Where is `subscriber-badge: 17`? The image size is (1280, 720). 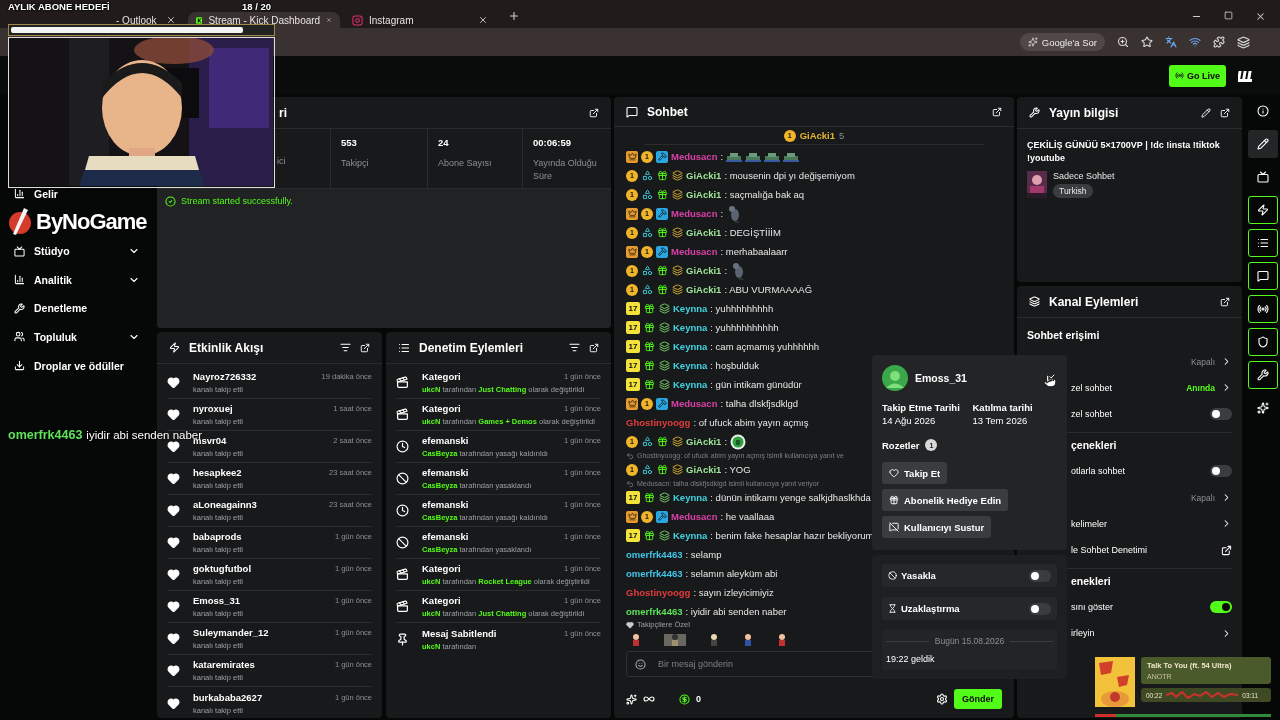 subscriber-badge: 17 is located at coordinates (633, 535).